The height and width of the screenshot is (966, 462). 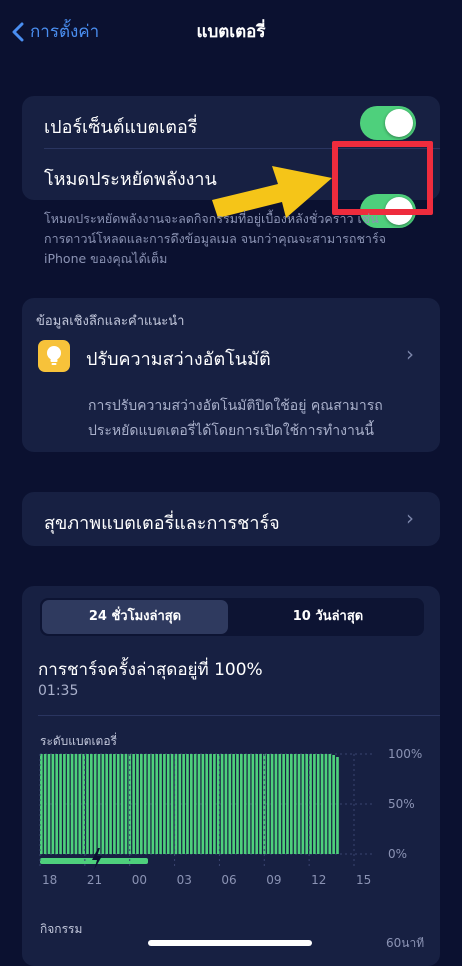 What do you see at coordinates (106, 258) in the screenshot?
I see `footnote-line: iPhone ของคุณได้เต็ม` at bounding box center [106, 258].